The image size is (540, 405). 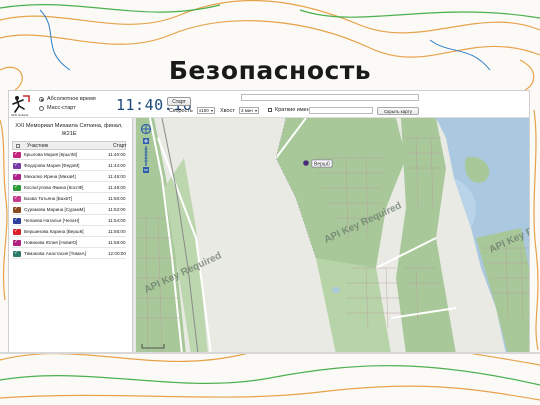 I want to click on select-all-checkbox, so click(x=18, y=146).